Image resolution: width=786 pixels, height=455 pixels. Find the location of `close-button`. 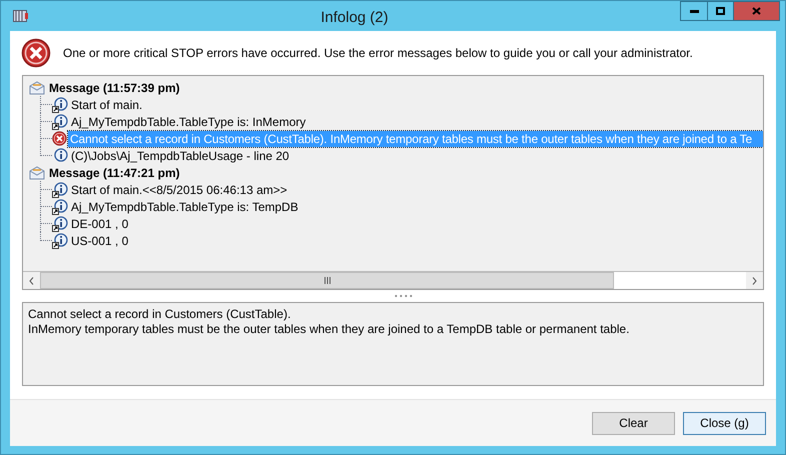

close-button is located at coordinates (757, 11).